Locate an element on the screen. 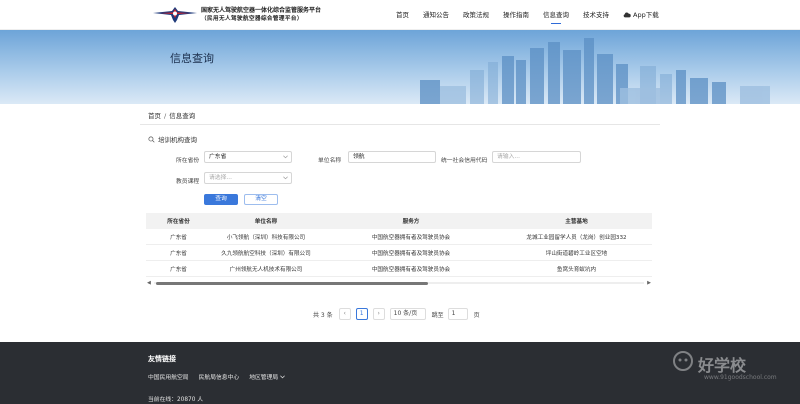  watermark-text: 好学校 is located at coordinates (722, 365).